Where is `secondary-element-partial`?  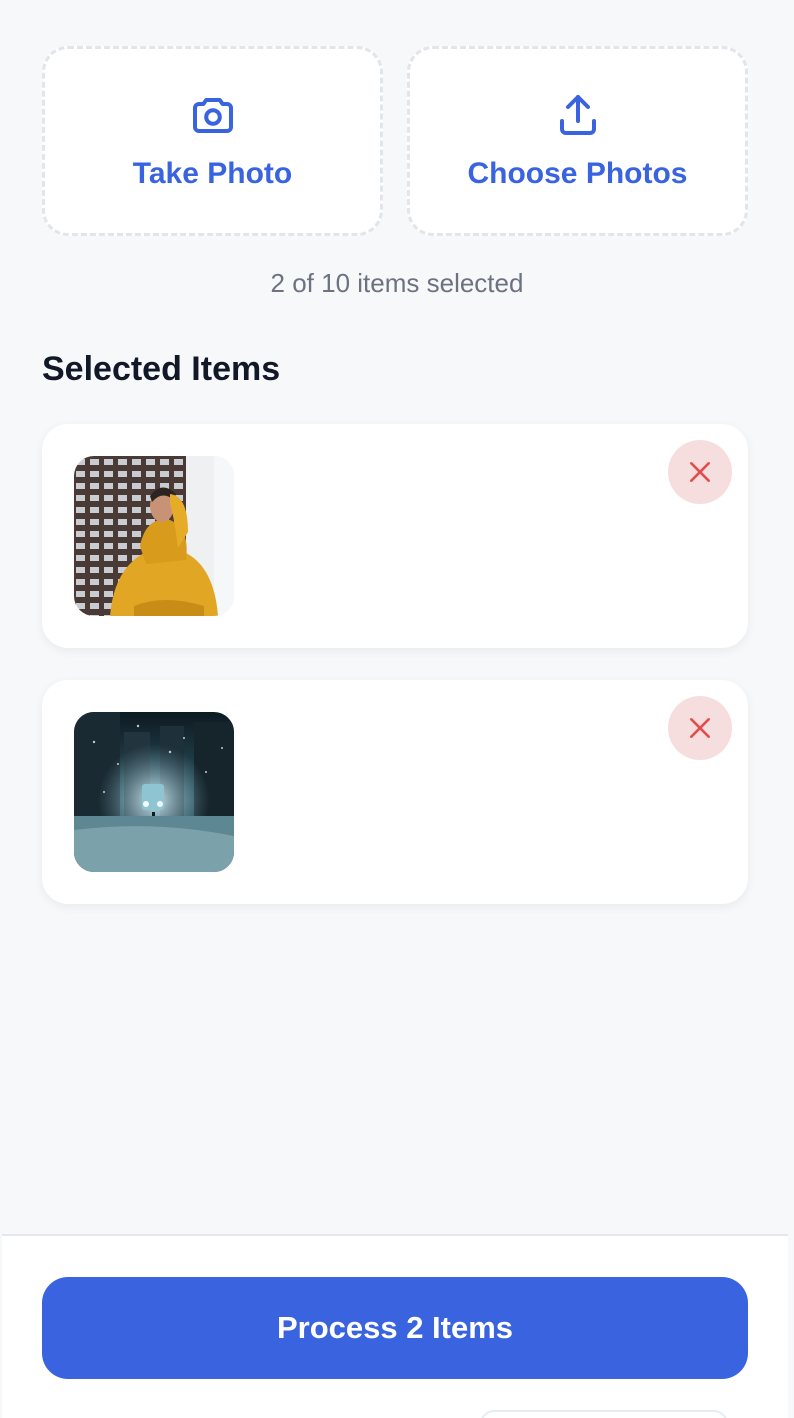
secondary-element-partial is located at coordinates (604, 1414).